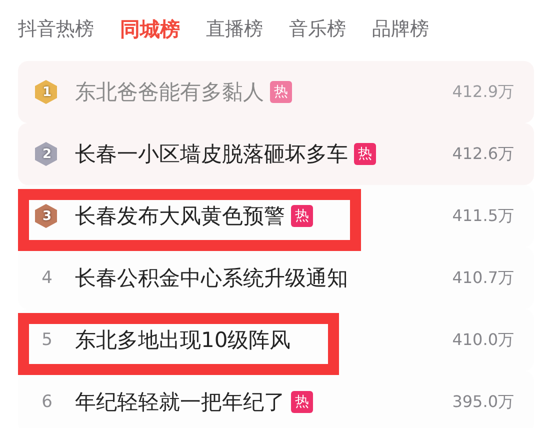 The image size is (550, 428). Describe the element at coordinates (483, 278) in the screenshot. I see `heat-count: 410.7万` at that location.